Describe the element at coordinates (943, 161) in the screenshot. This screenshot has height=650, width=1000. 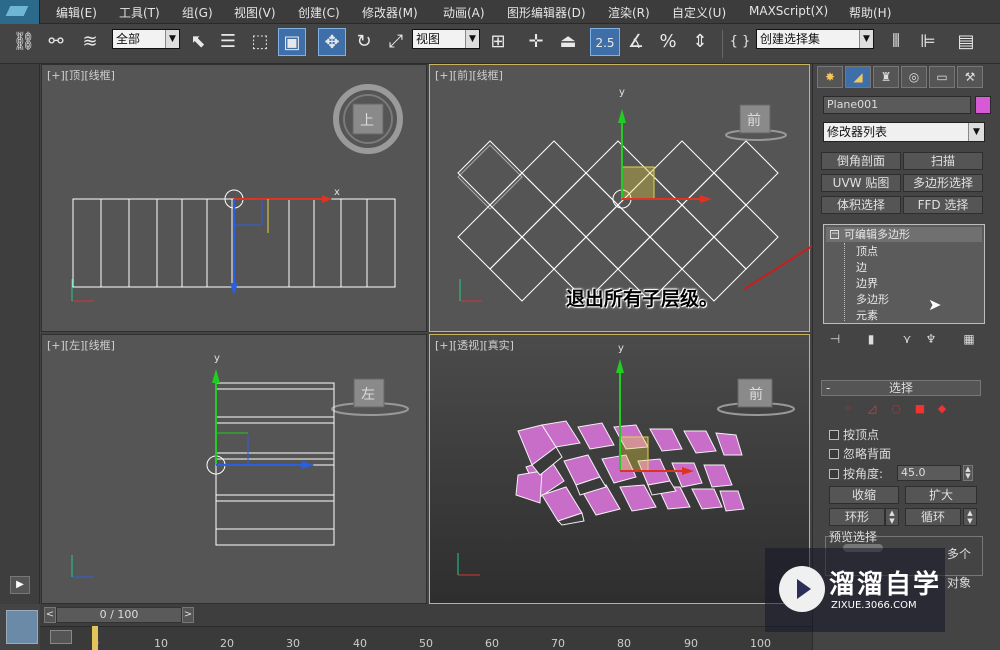
I see `sweep-button: 扫描` at that location.